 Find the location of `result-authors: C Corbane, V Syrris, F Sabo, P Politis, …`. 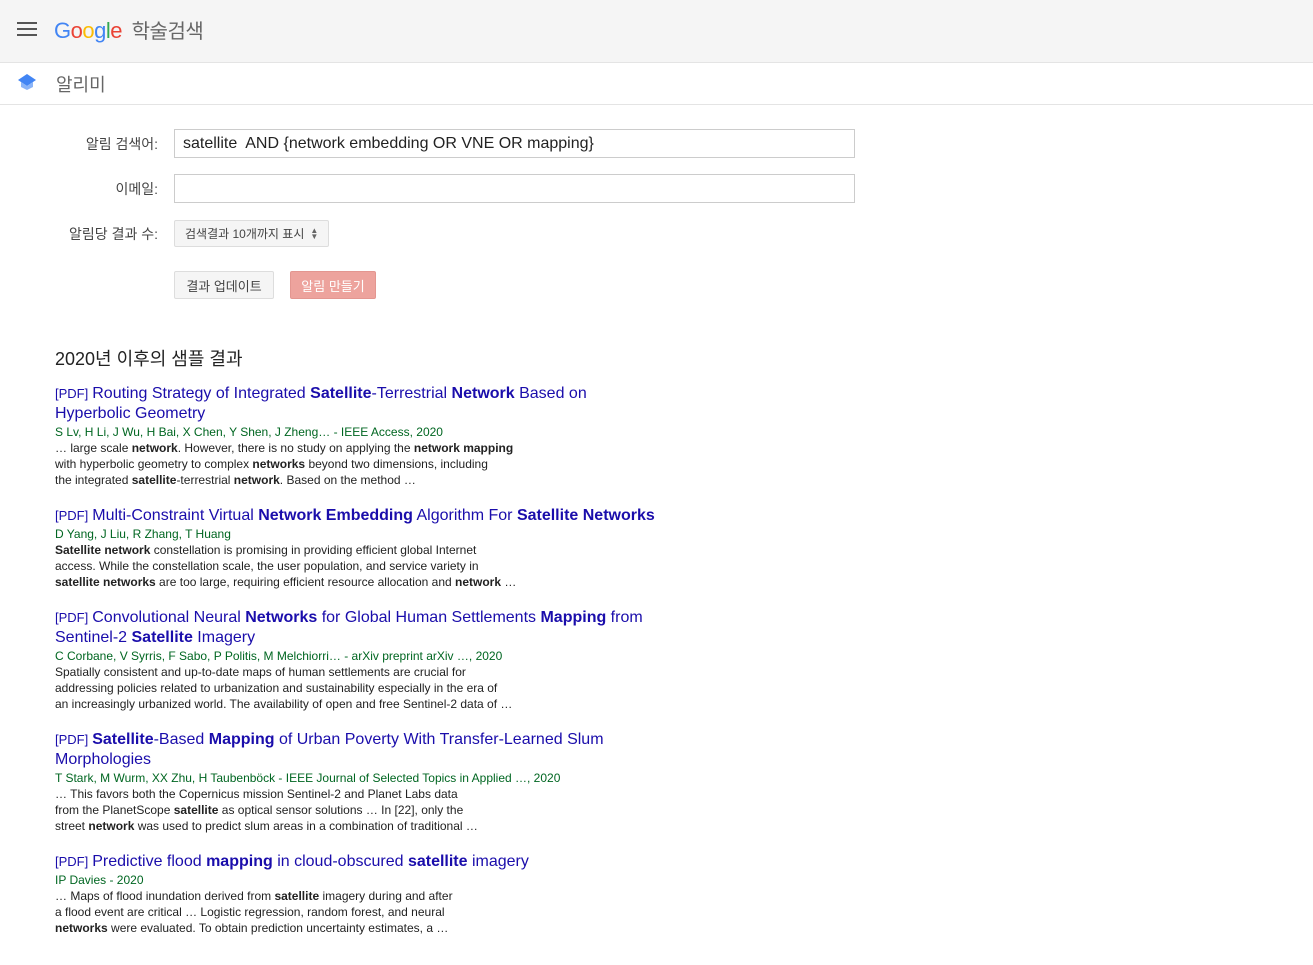

result-authors: C Corbane, V Syrris, F Sabo, P Politis, … is located at coordinates (279, 656).